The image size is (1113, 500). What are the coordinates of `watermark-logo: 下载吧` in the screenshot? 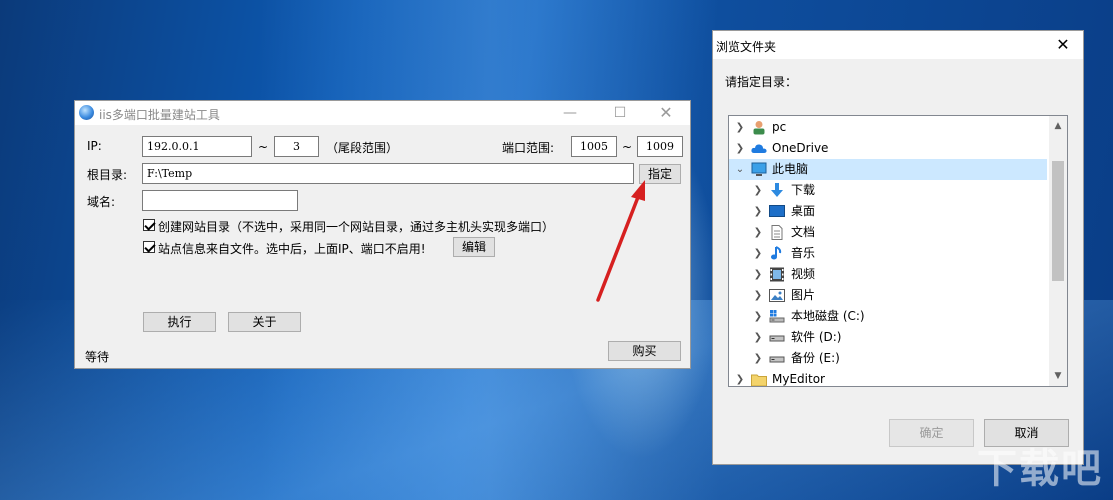 It's located at (1040, 469).